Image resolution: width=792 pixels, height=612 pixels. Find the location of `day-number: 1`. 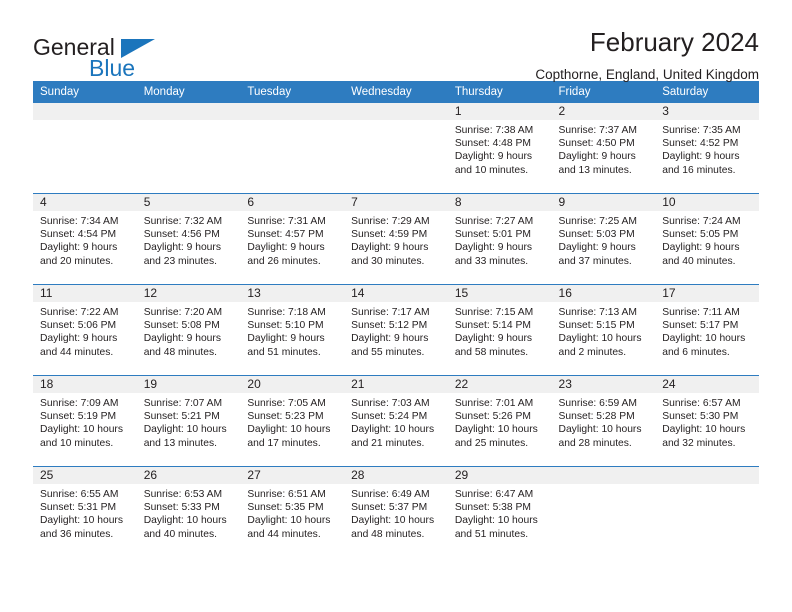

day-number: 1 is located at coordinates (499, 111).